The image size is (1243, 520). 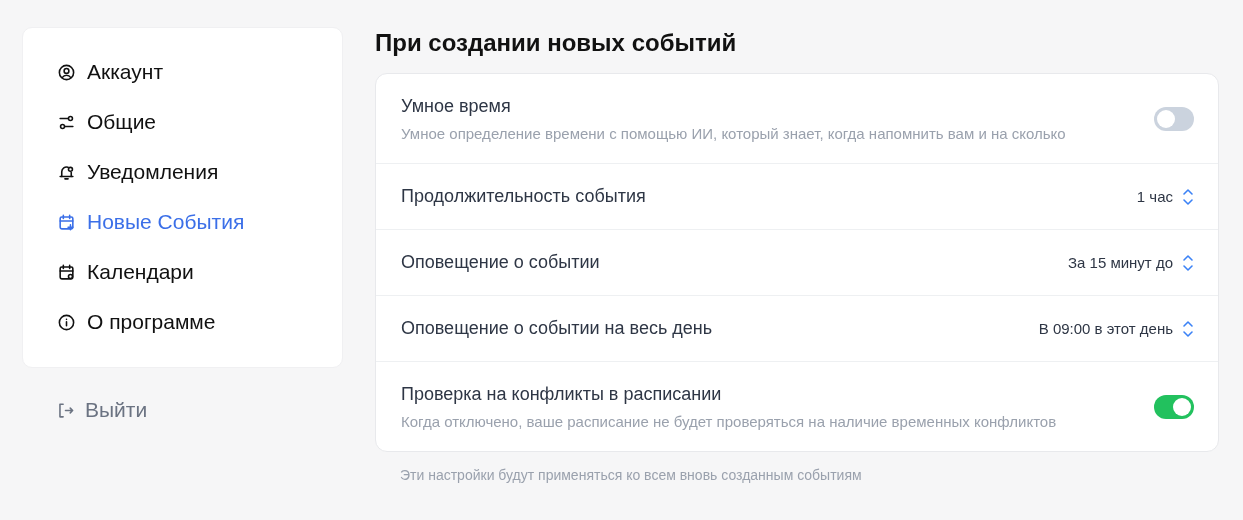 I want to click on logout-link: Выйти, so click(x=102, y=410).